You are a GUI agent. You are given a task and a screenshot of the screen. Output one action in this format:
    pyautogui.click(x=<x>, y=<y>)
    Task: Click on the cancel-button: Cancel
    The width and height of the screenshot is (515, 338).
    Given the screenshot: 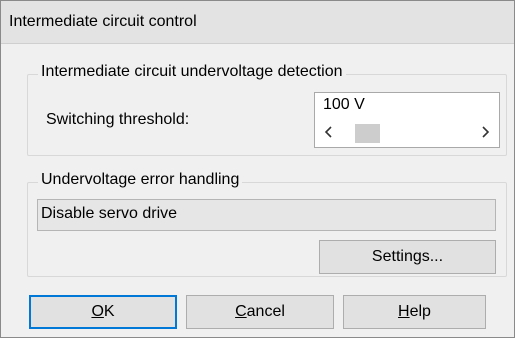 What is the action you would take?
    pyautogui.click(x=260, y=312)
    